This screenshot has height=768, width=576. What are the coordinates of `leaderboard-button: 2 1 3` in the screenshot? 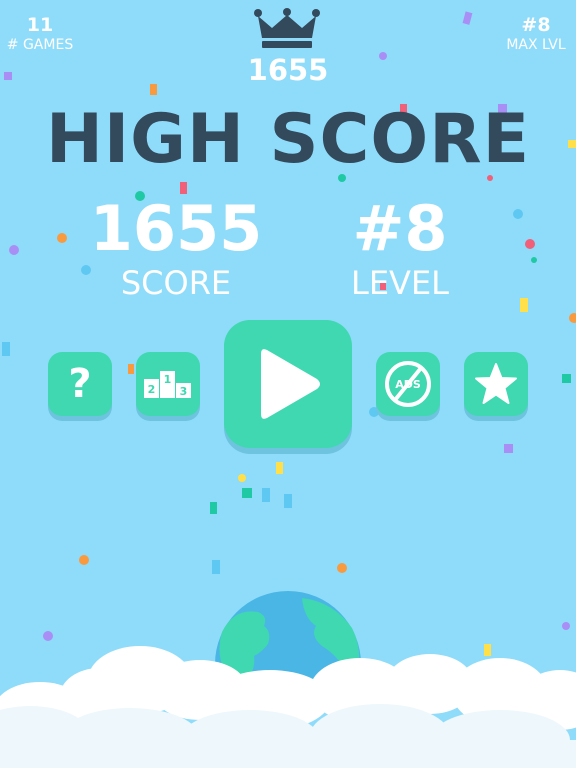 It's located at (168, 384).